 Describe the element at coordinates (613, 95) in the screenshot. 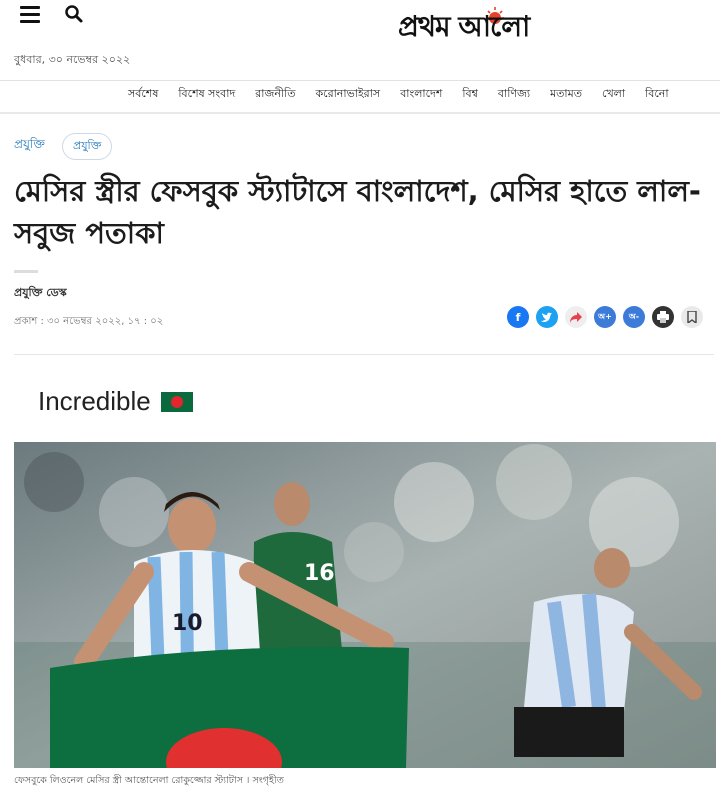

I see `nav-item-sports: খেলা` at that location.